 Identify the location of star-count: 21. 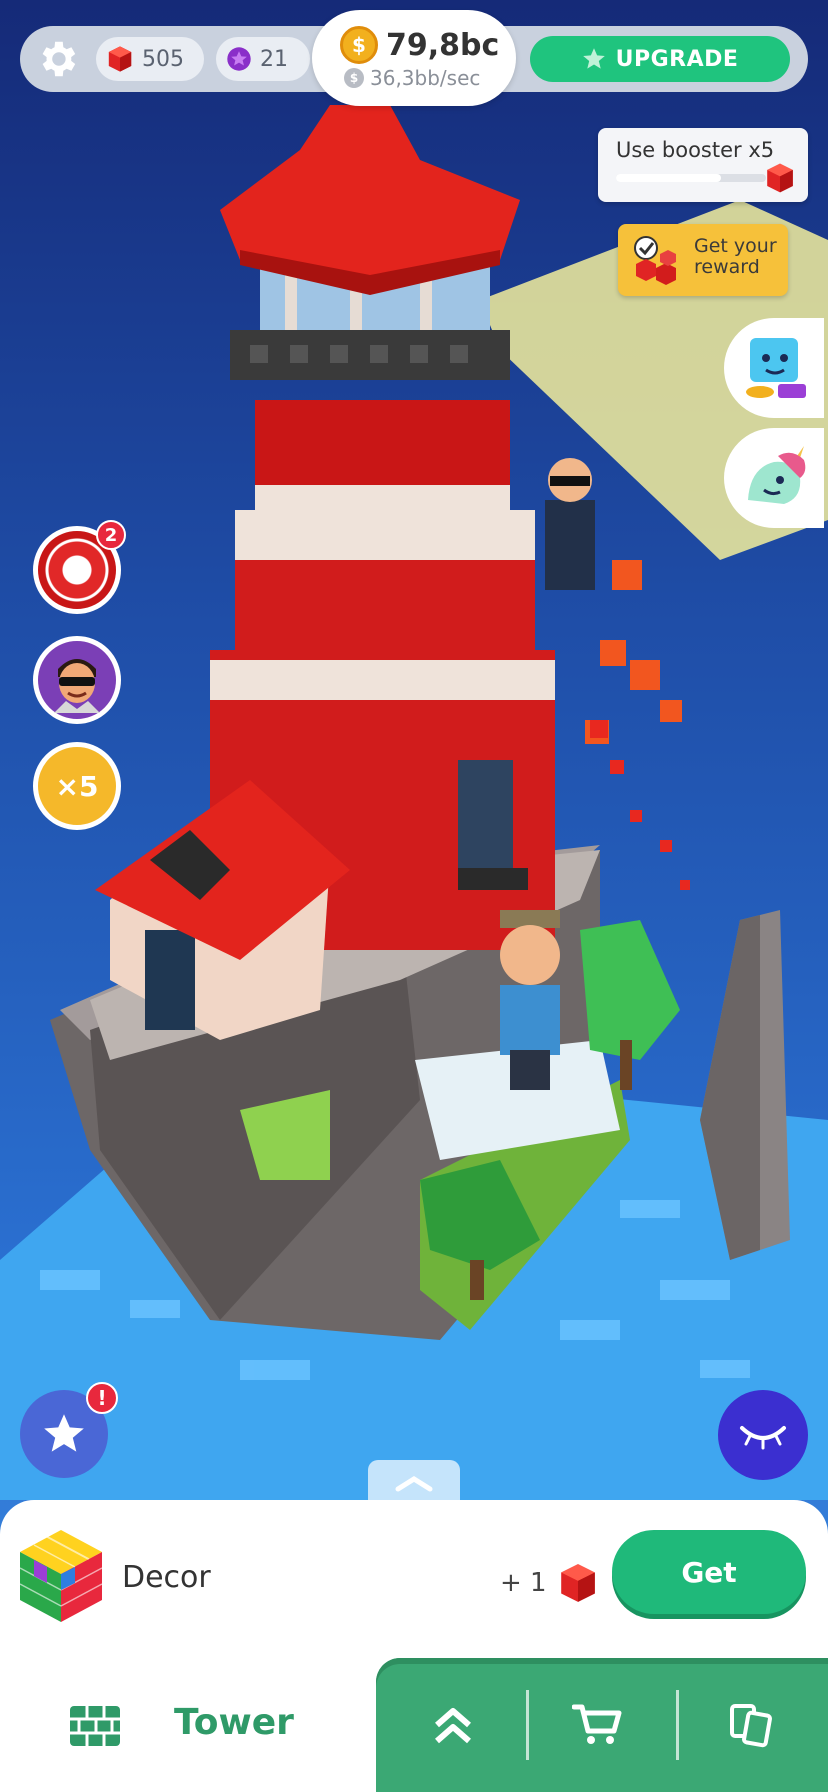
(274, 59).